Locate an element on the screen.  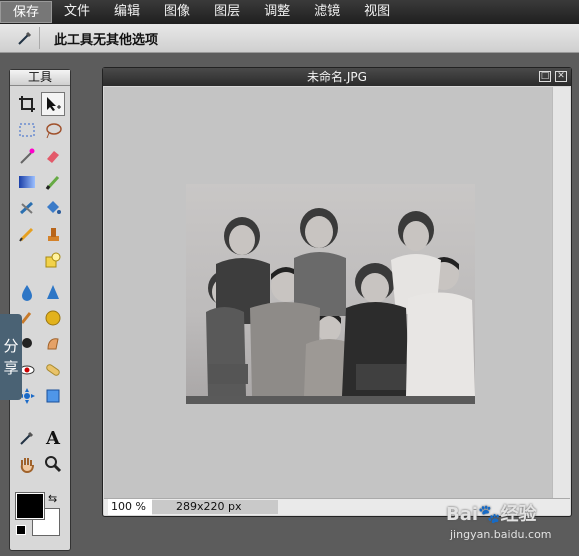
menu-save: 保存 is located at coordinates (26, 12).